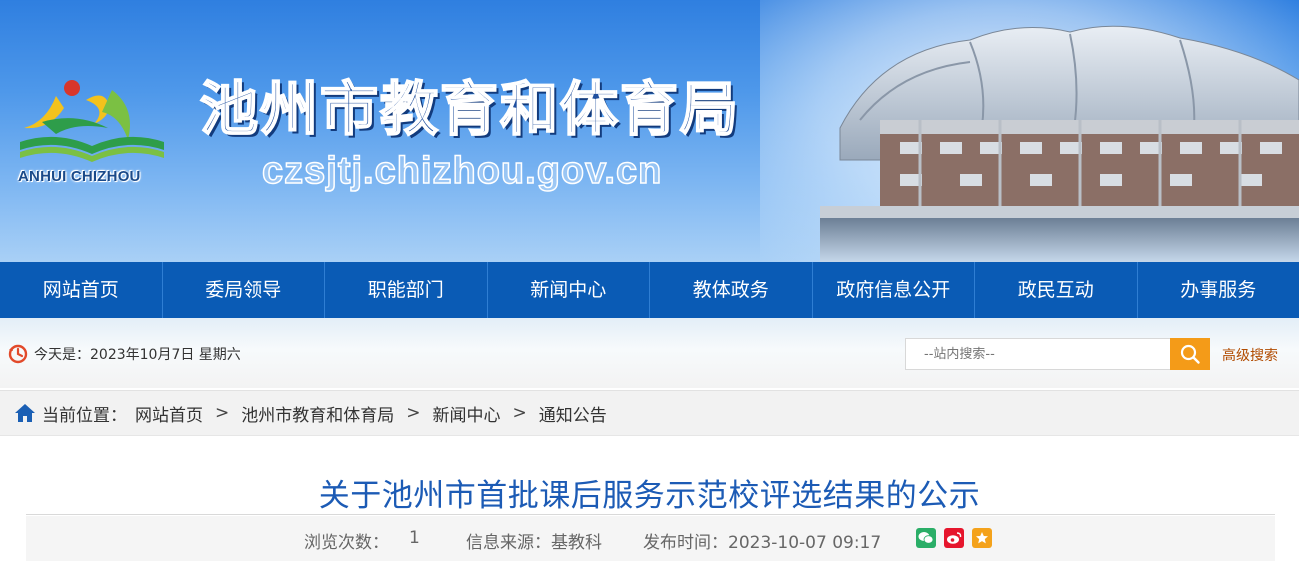 The width and height of the screenshot is (1299, 561). What do you see at coordinates (534, 543) in the screenshot?
I see `article-source: 信息来源：基教科` at bounding box center [534, 543].